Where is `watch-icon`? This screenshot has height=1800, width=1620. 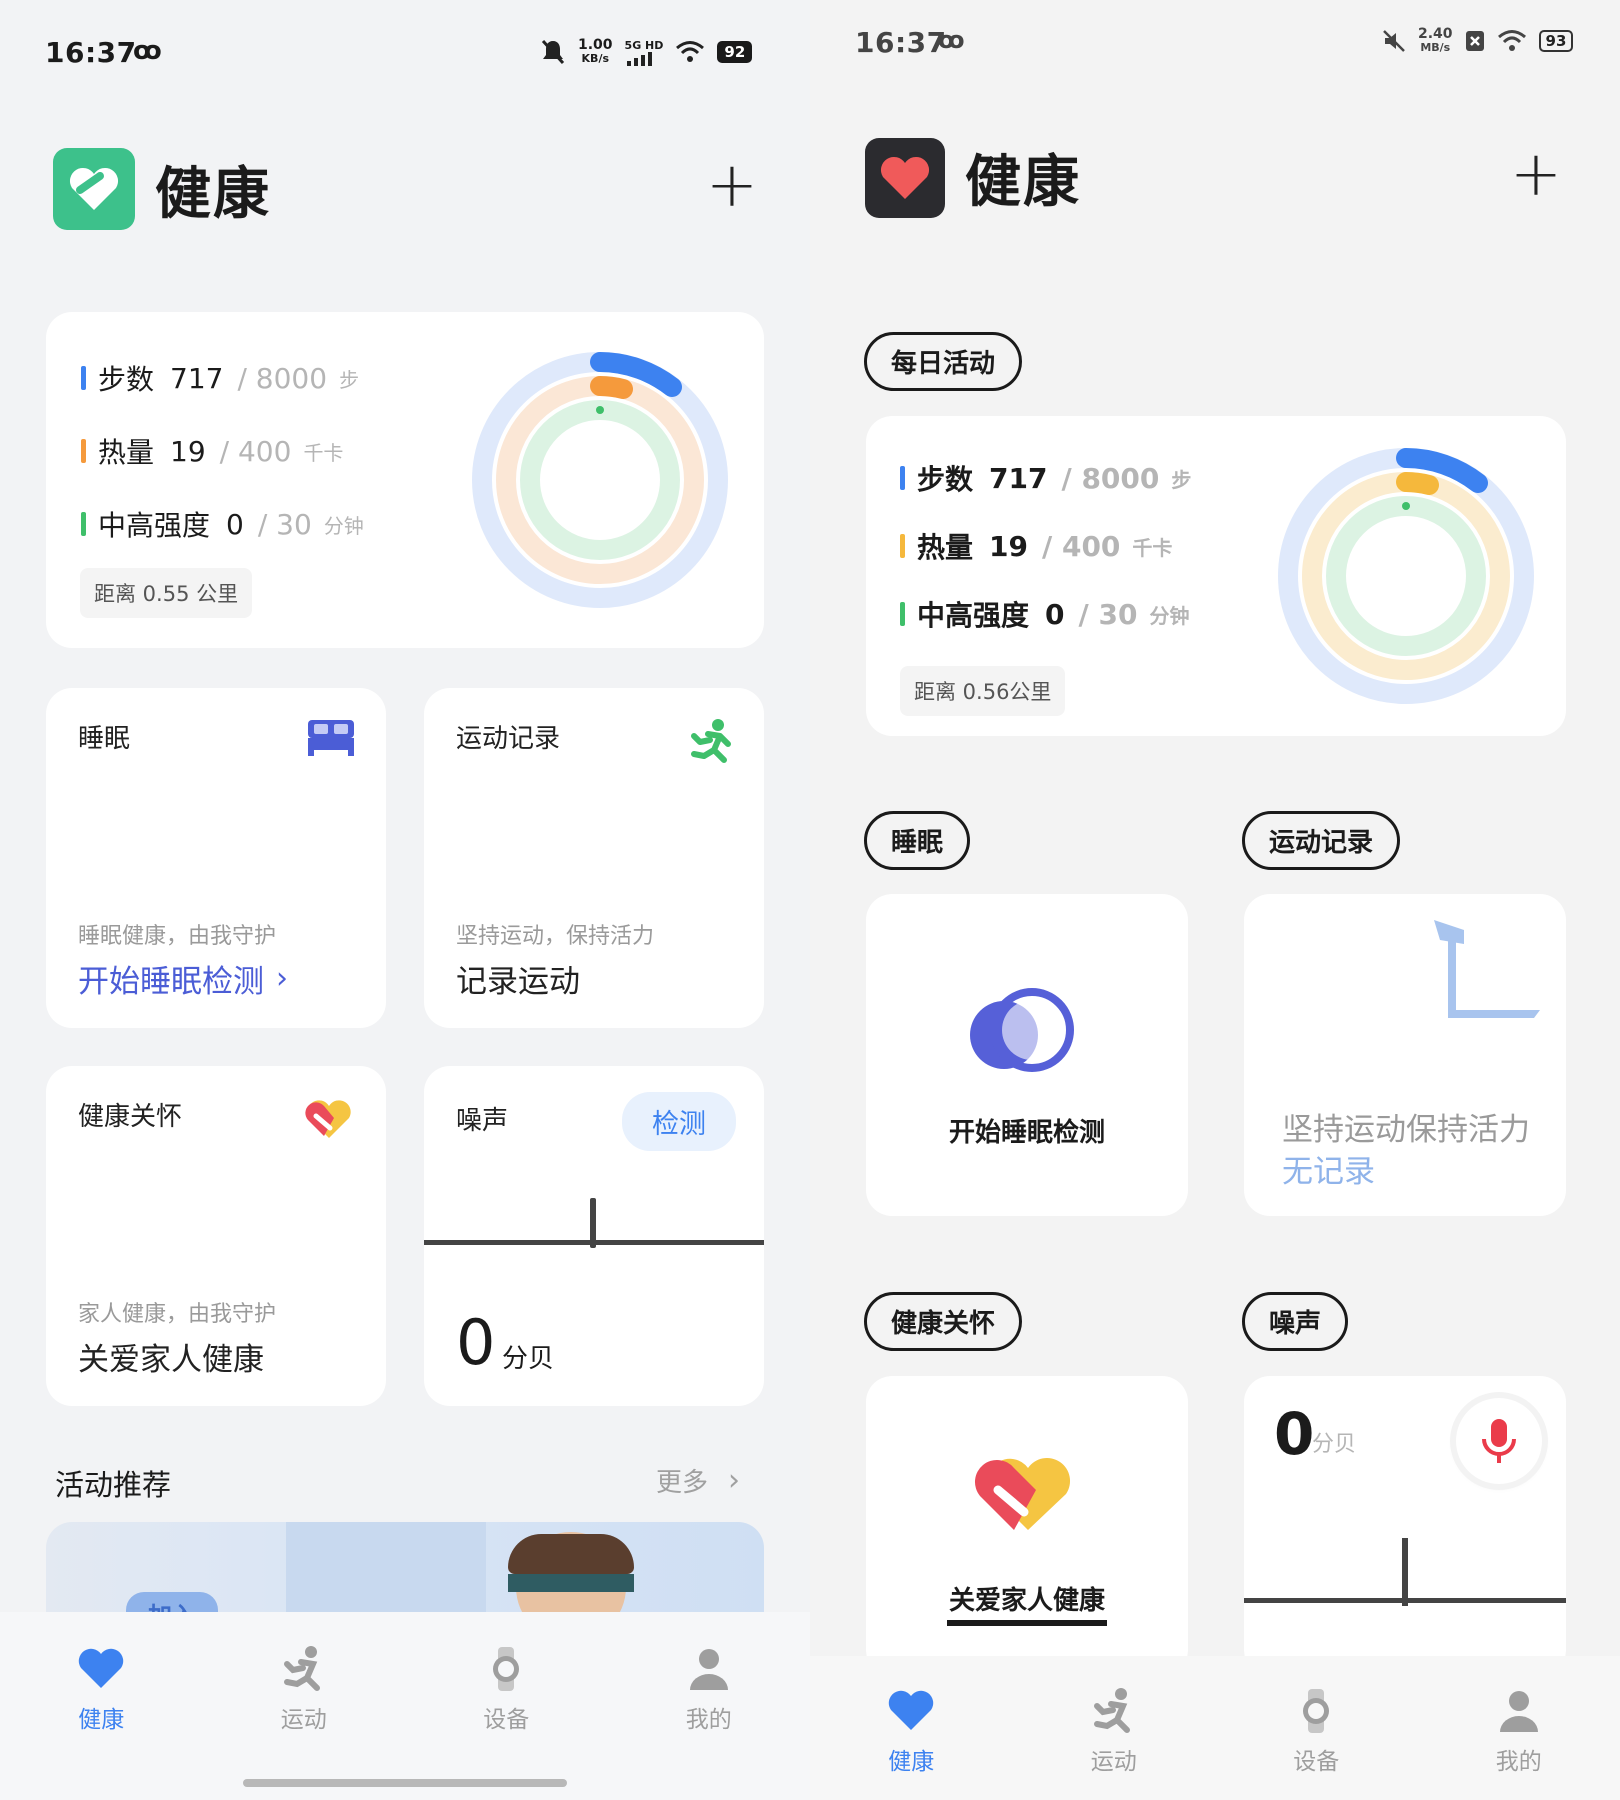 watch-icon is located at coordinates (1316, 1711).